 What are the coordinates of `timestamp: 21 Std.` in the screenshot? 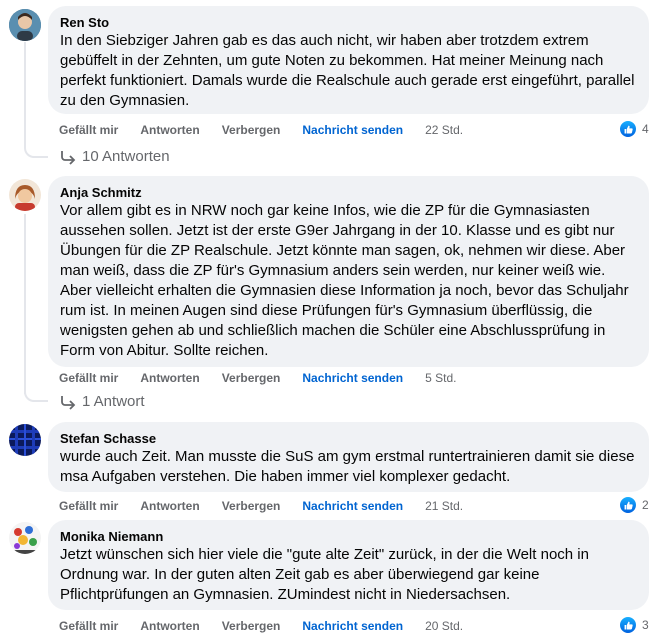 It's located at (444, 506).